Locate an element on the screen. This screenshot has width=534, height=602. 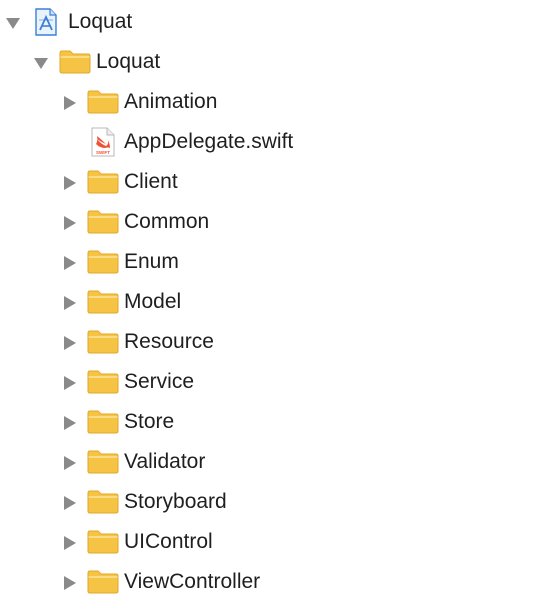
navigator-item-animation: Animation is located at coordinates (267, 102).